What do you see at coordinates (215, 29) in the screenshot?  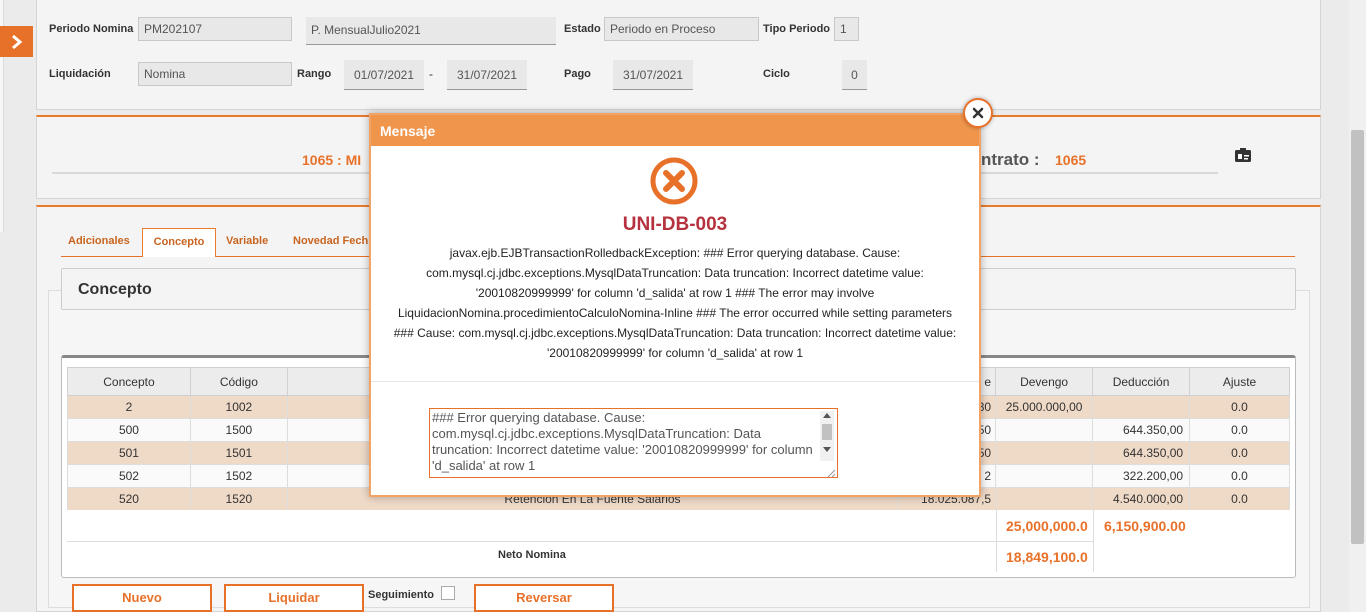 I see `periodo-nomina-field: PM202107` at bounding box center [215, 29].